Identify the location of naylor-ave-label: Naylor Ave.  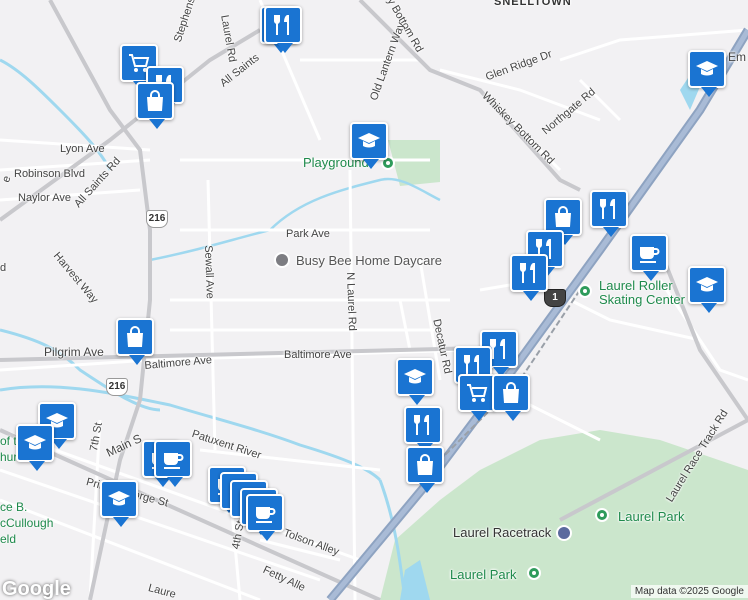
(44, 198).